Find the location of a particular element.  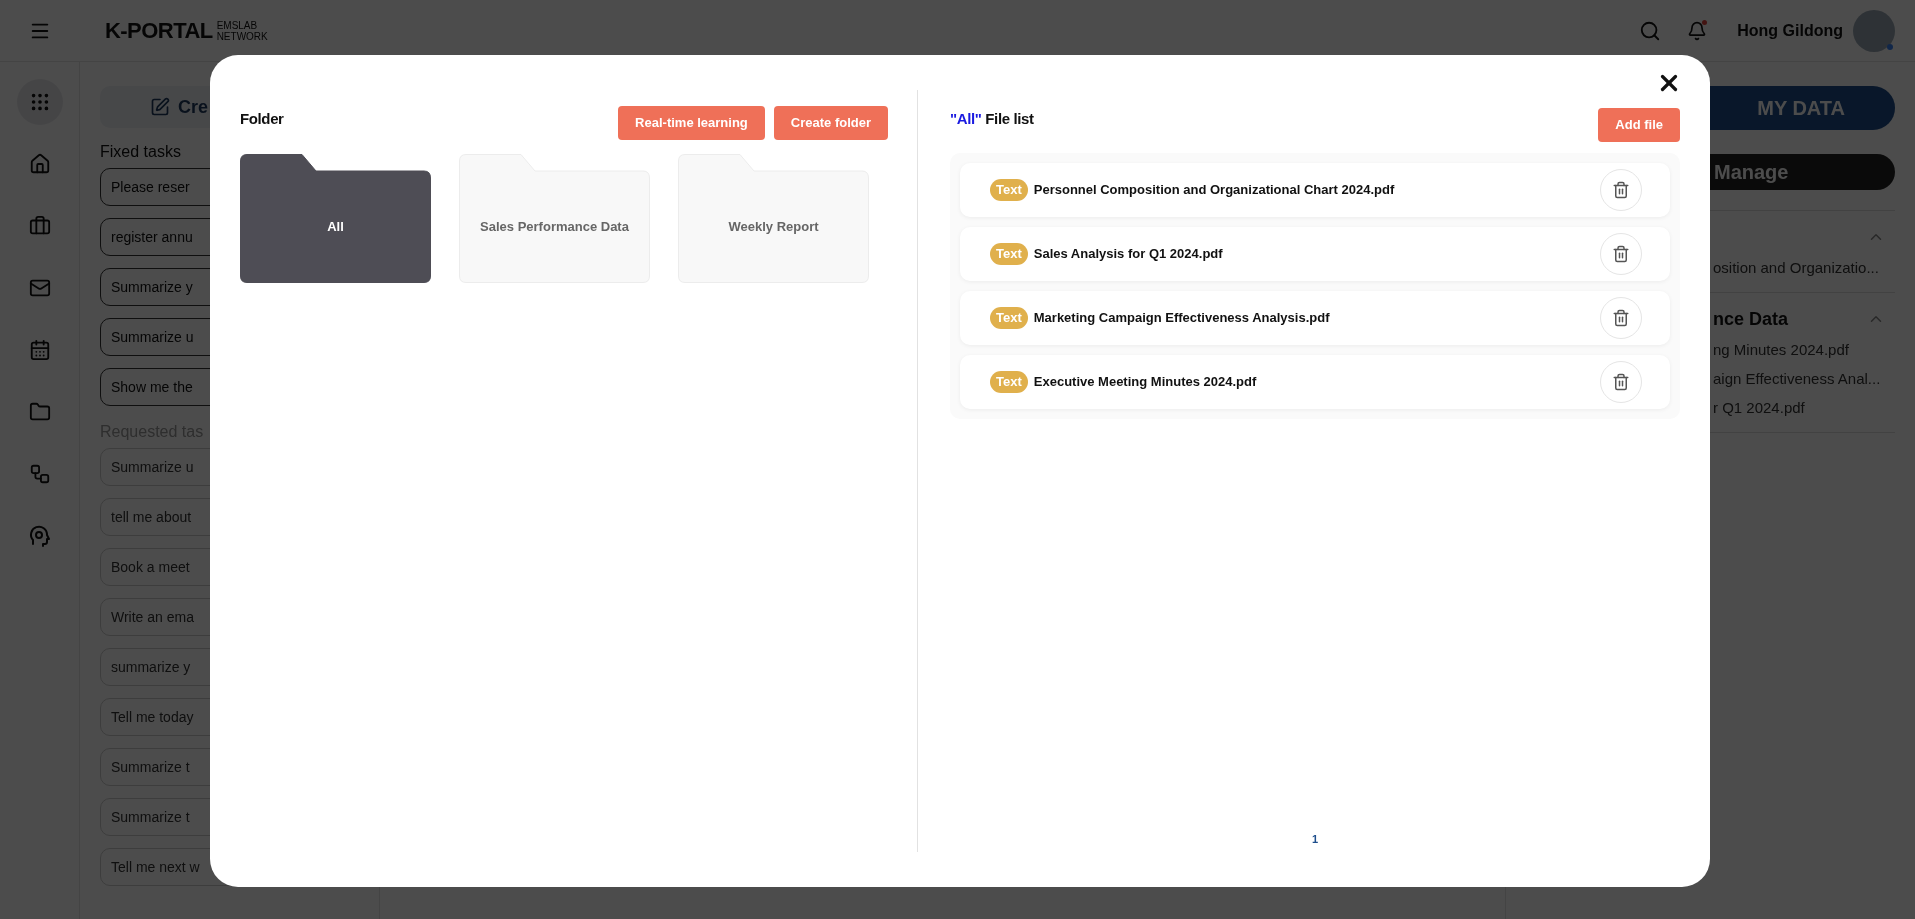

file-name: Sales Analysis for Q1 2024.pdf is located at coordinates (1128, 254).